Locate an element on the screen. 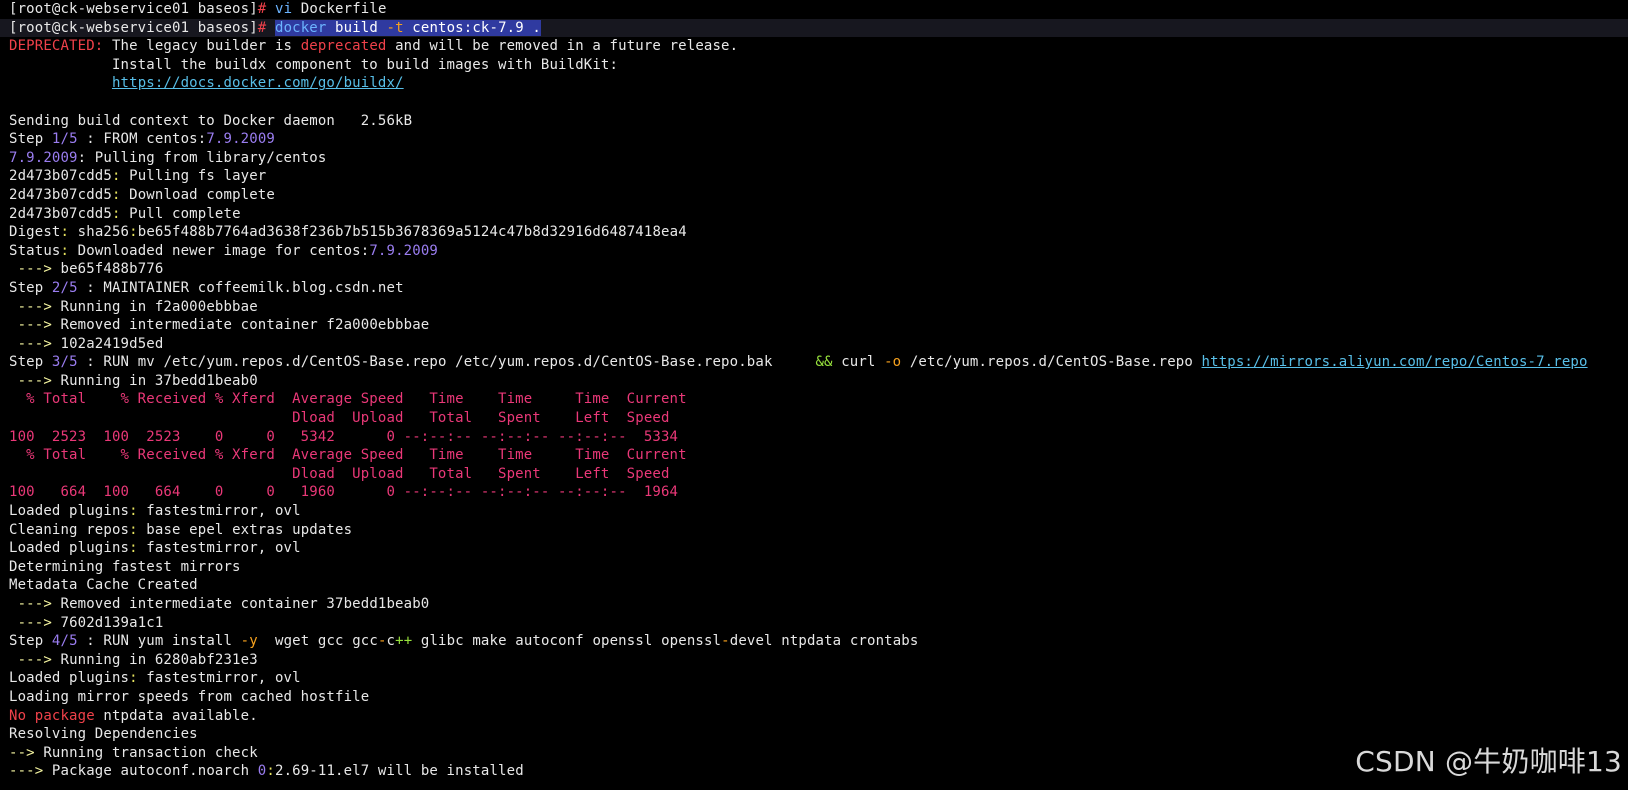 Image resolution: width=1628 pixels, height=790 pixels. terminal-line: 2d473b07cdd5: Pulling fs layer is located at coordinates (818, 176).